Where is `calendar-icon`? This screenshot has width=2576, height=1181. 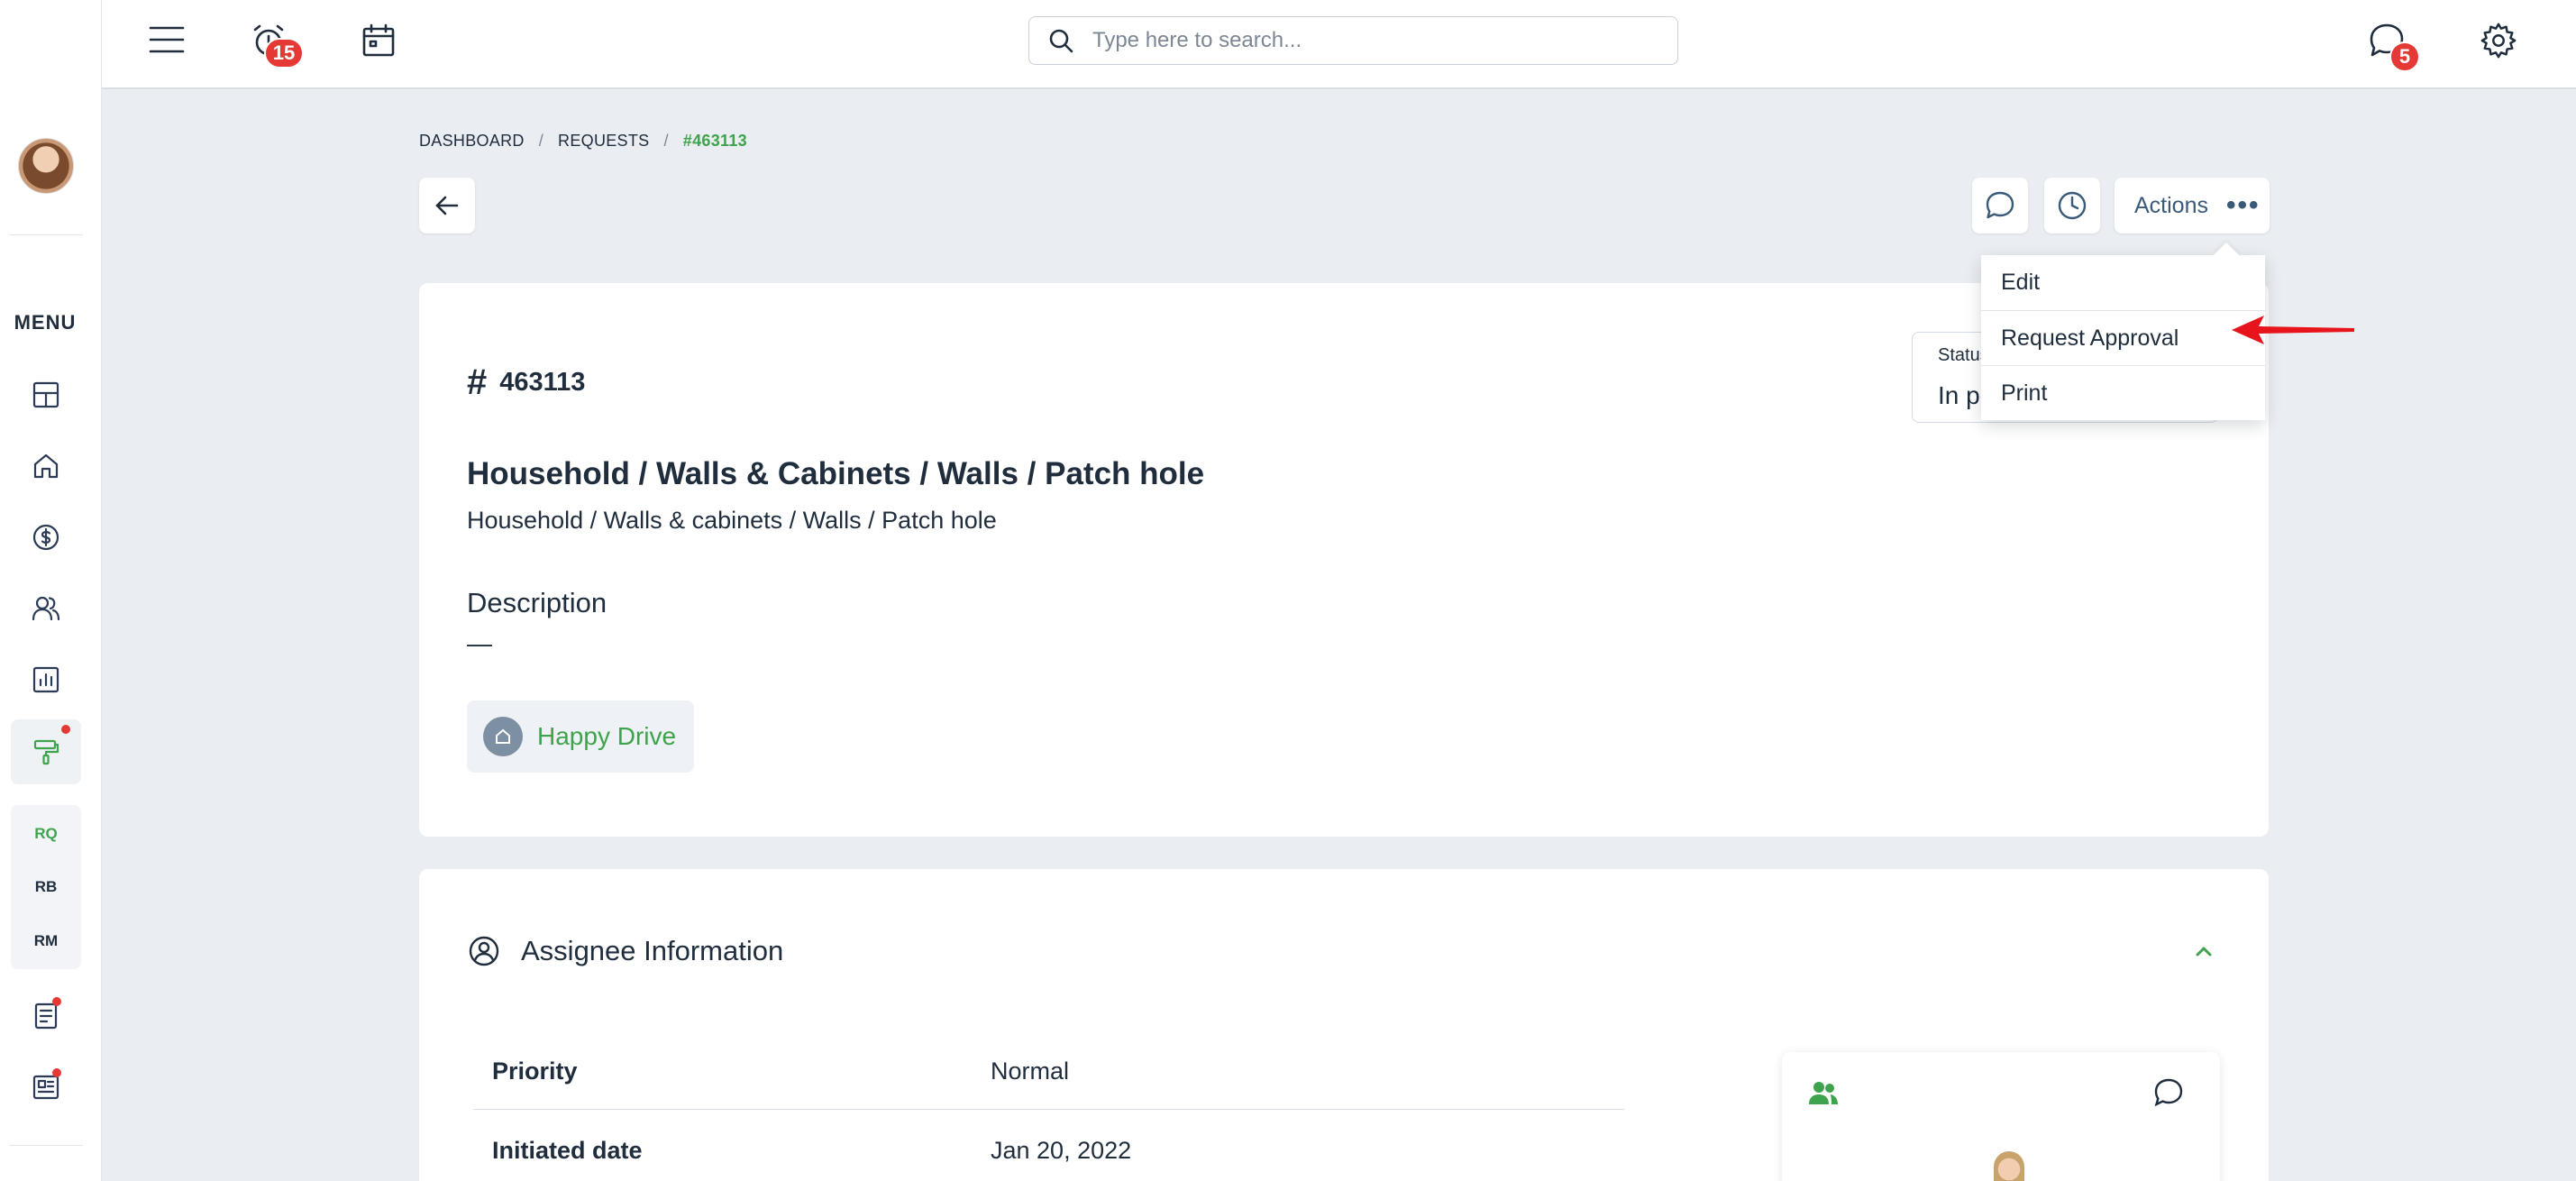 calendar-icon is located at coordinates (378, 40).